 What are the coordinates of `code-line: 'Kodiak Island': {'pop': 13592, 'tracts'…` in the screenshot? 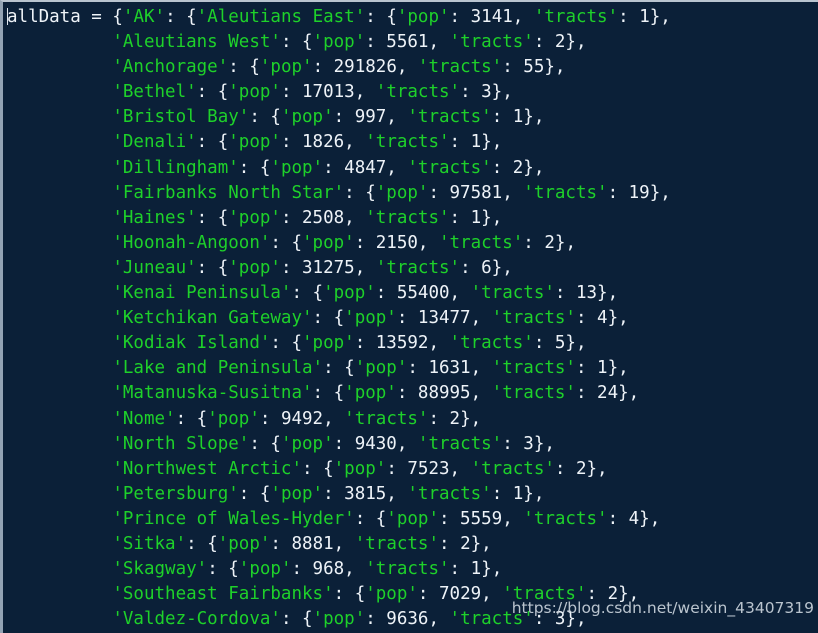 It's located at (349, 343).